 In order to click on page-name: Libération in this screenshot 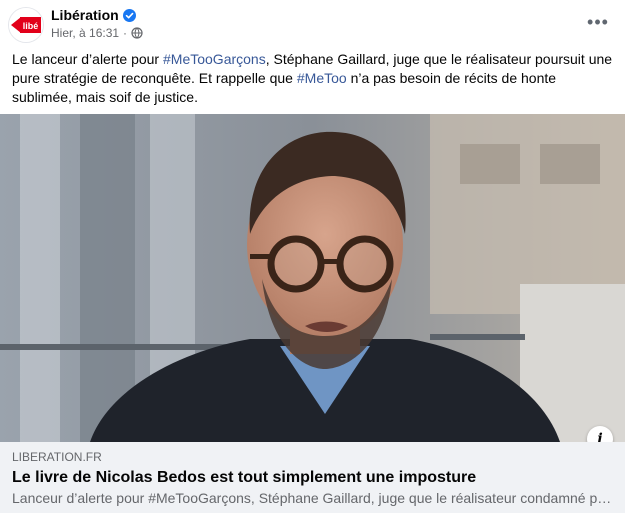, I will do `click(85, 15)`.